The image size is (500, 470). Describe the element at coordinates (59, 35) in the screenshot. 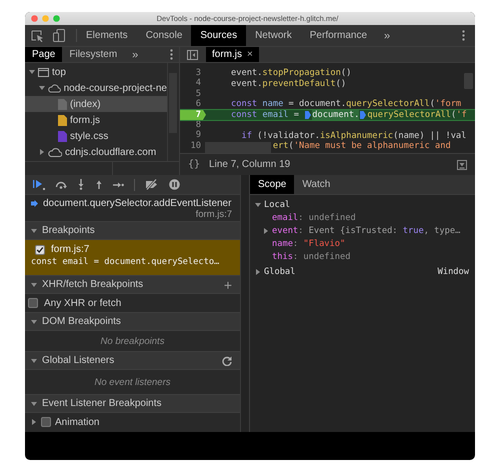

I see `device-icon` at that location.